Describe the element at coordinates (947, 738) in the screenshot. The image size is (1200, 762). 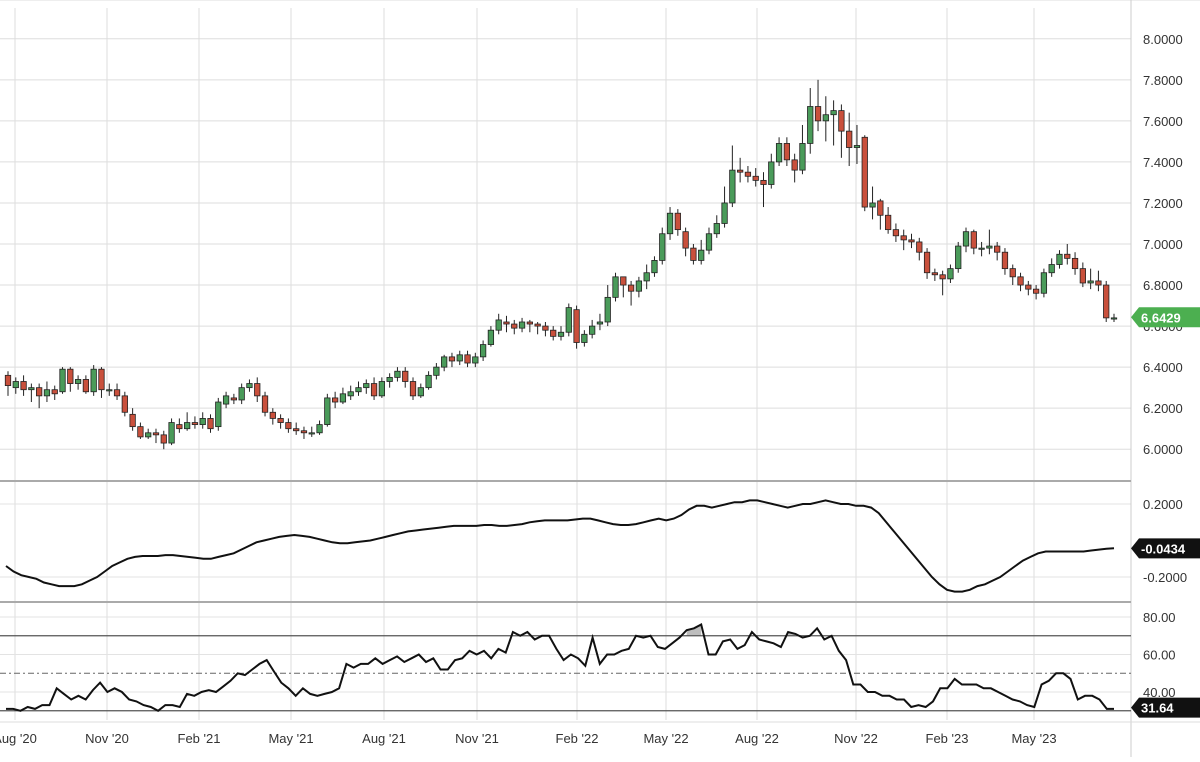
I see `x-tick-label: Feb '23` at that location.